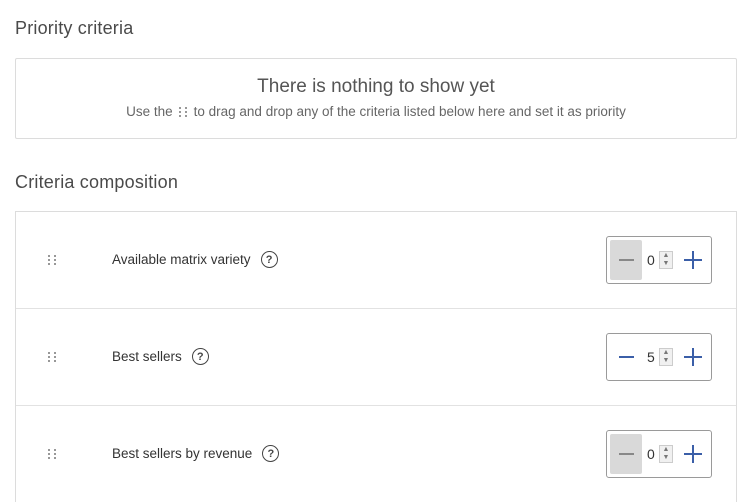 The height and width of the screenshot is (502, 751). I want to click on criteria-label: Best sellers ?, so click(160, 356).